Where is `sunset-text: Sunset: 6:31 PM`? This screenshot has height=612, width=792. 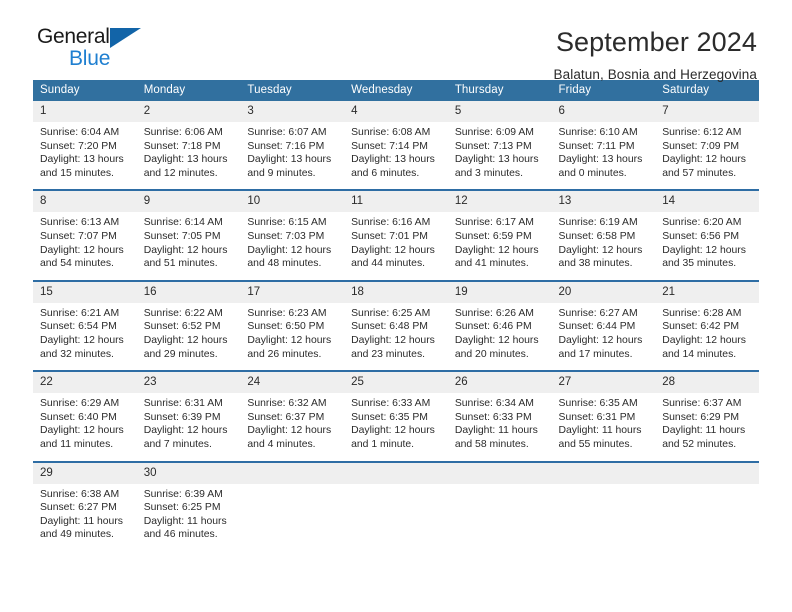
sunset-text: Sunset: 6:31 PM is located at coordinates (597, 417).